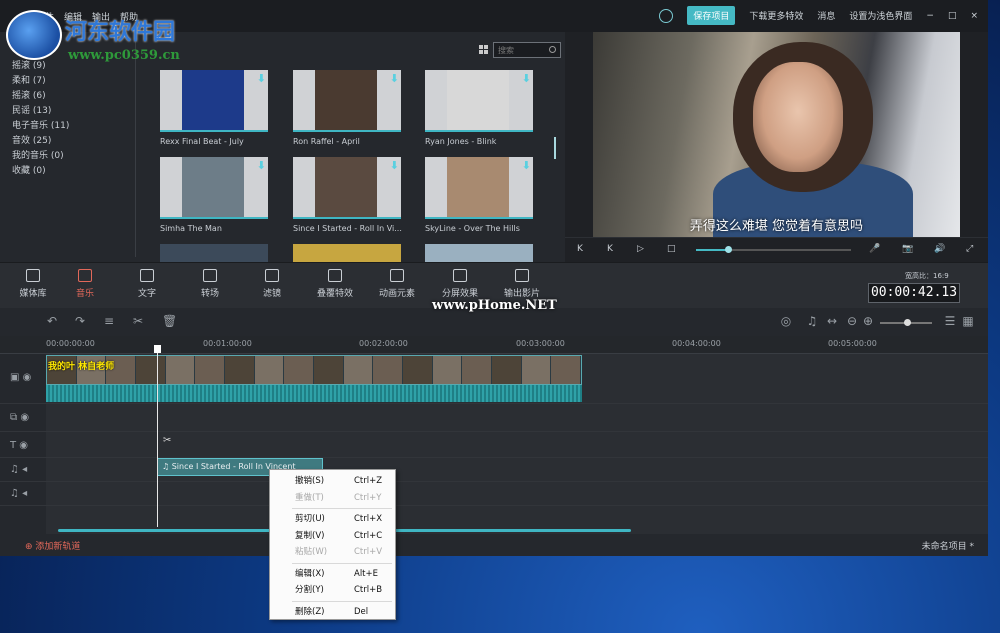 The image size is (1000, 633). What do you see at coordinates (272, 284) in the screenshot?
I see `tool-filter: 滤镜` at bounding box center [272, 284].